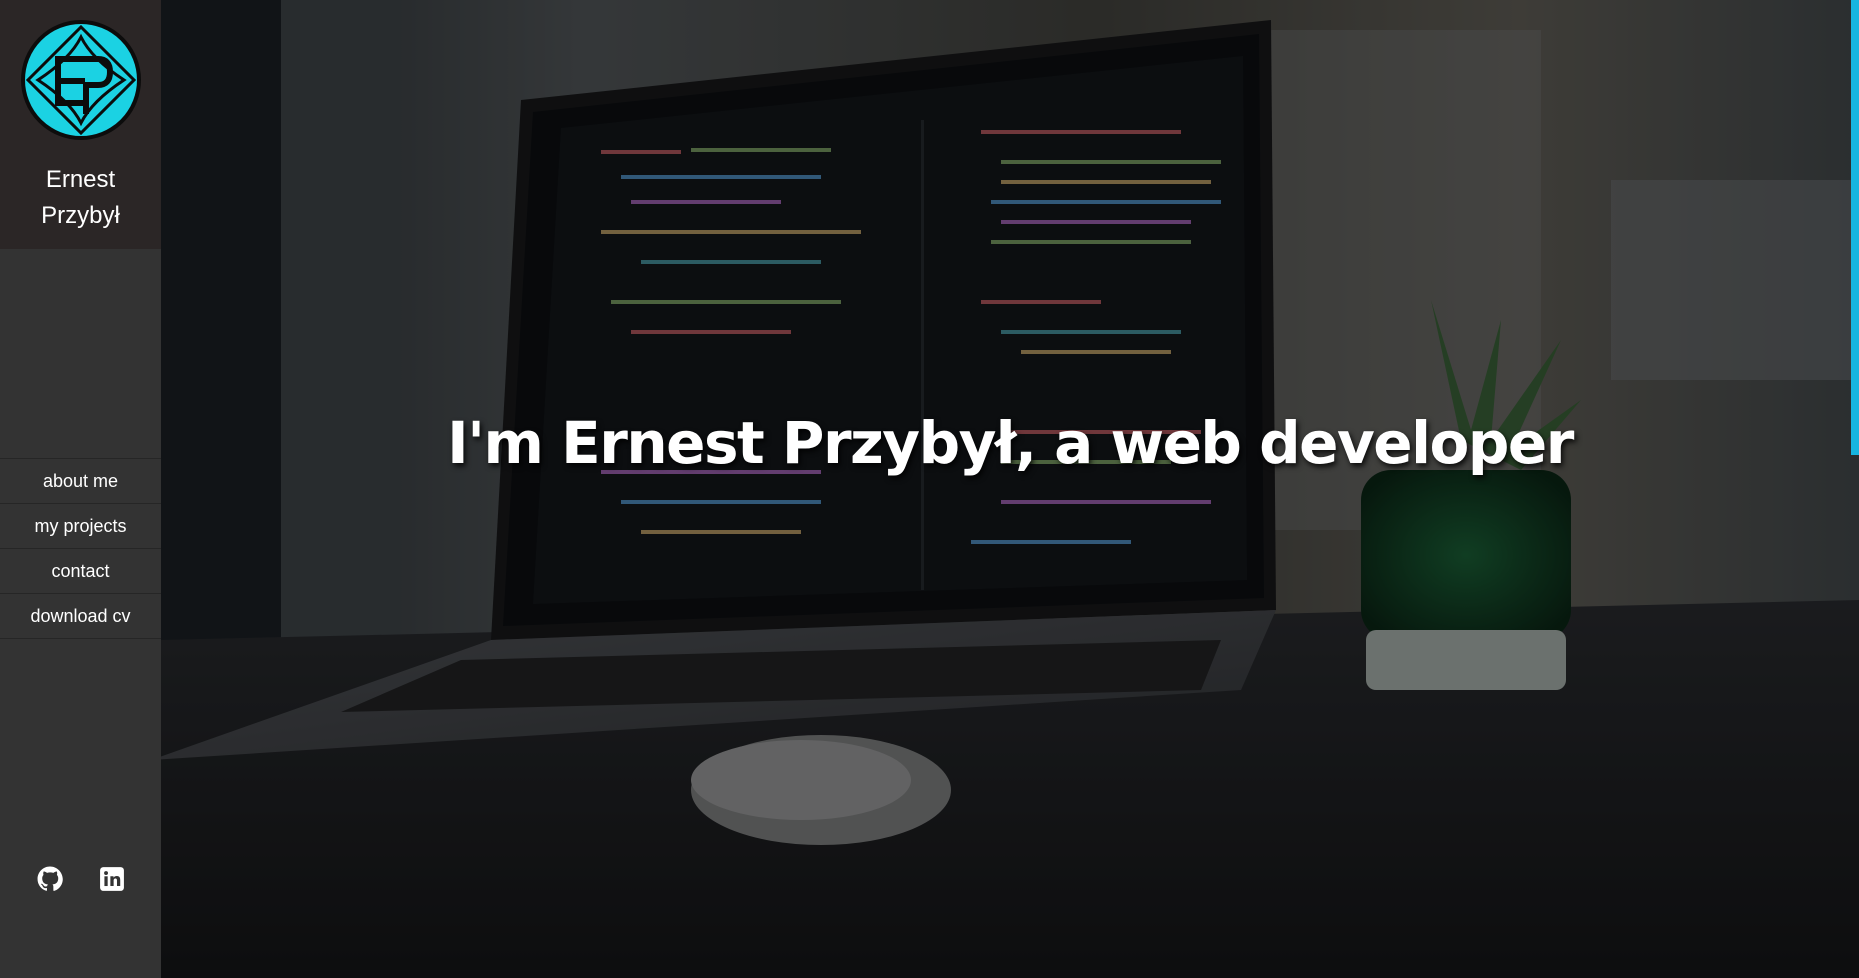  Describe the element at coordinates (112, 879) in the screenshot. I see `linkedin-icon` at that location.